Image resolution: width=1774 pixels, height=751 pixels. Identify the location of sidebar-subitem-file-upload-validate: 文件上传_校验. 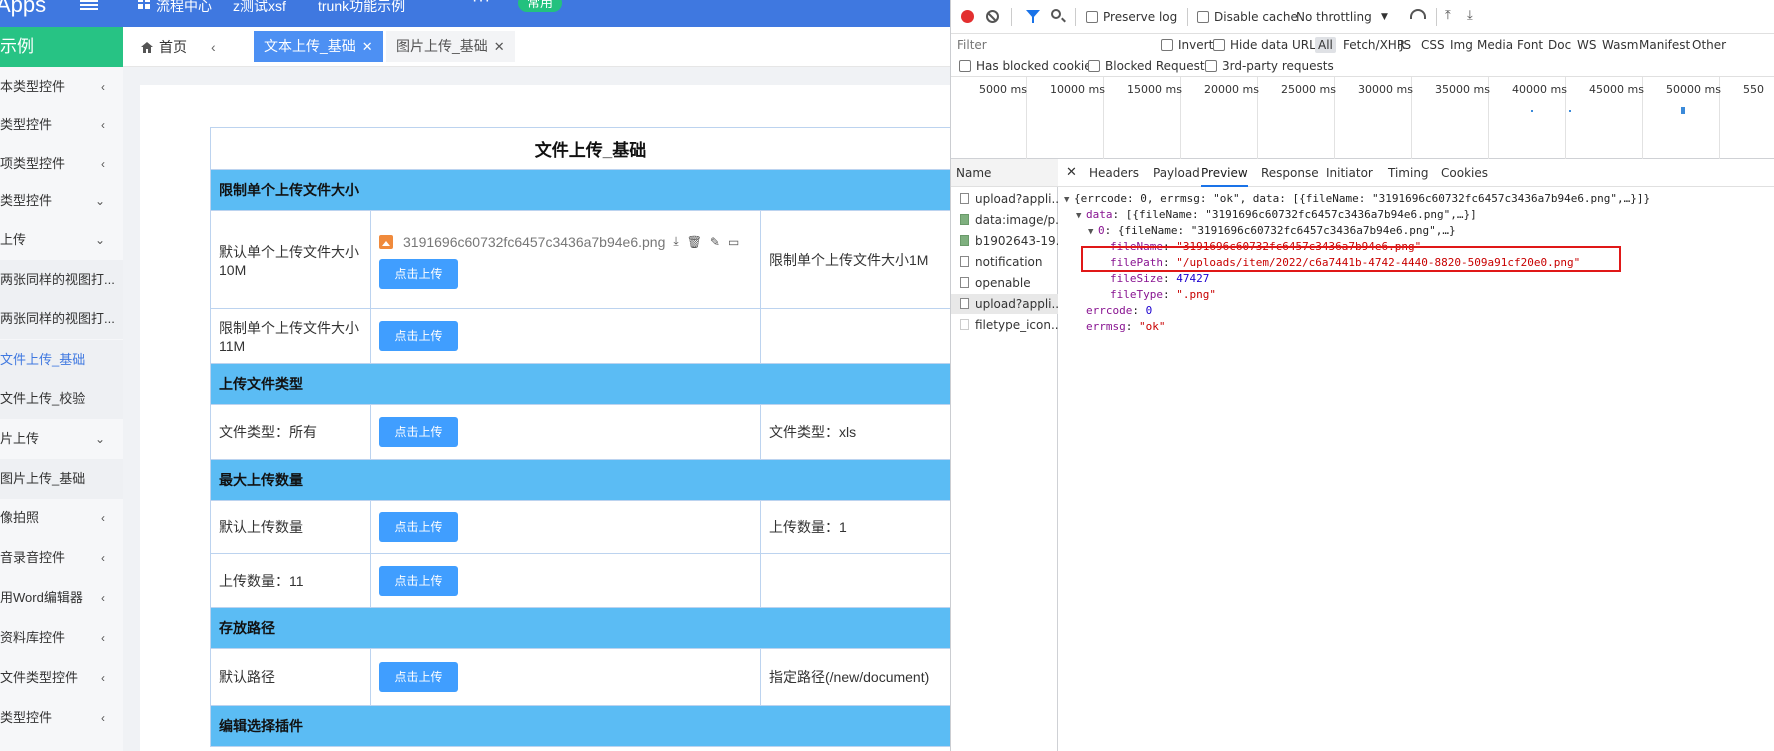
(61, 399).